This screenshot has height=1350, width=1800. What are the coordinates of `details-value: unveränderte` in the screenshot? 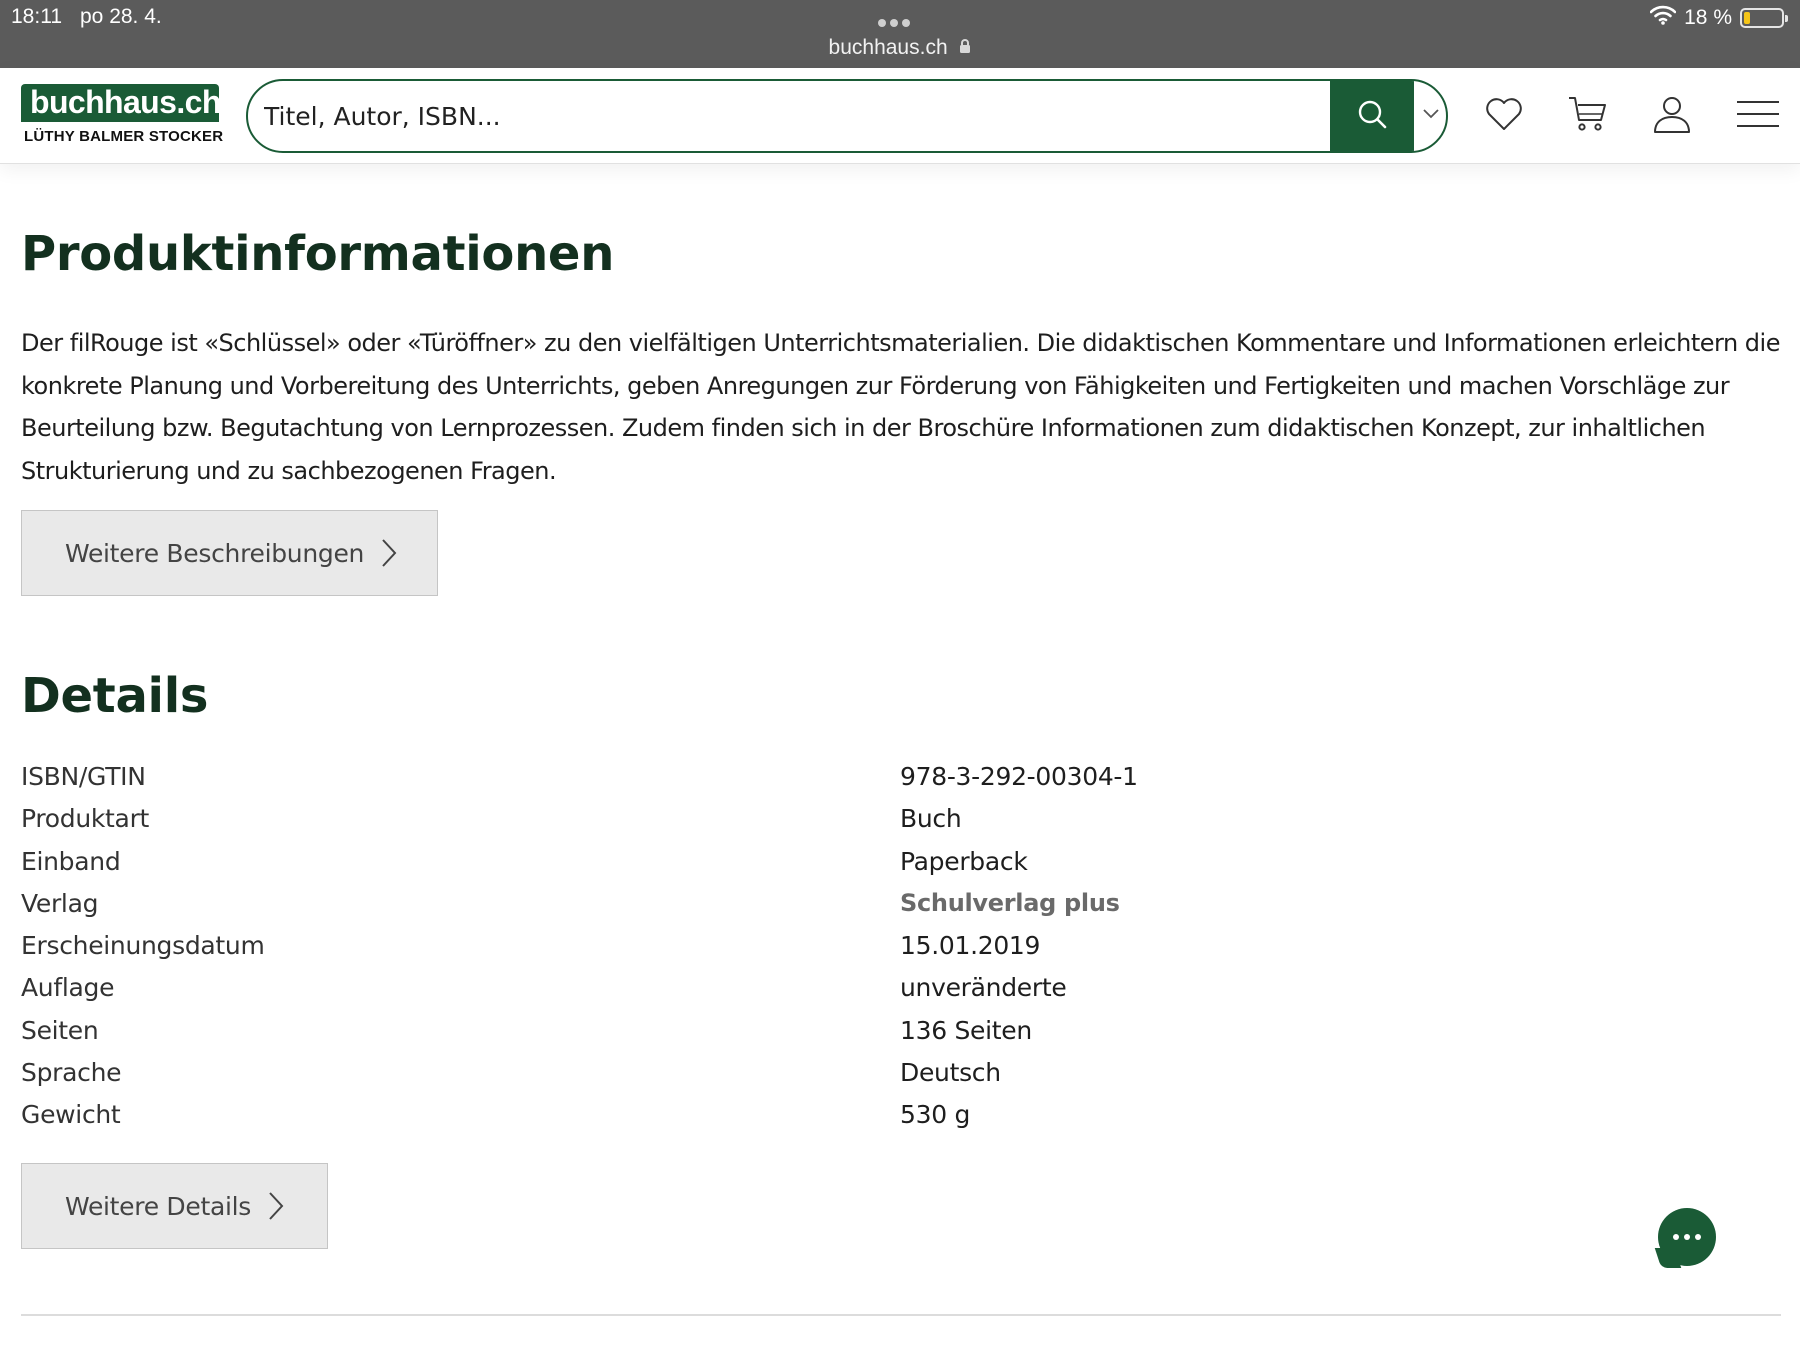 It's located at (983, 988).